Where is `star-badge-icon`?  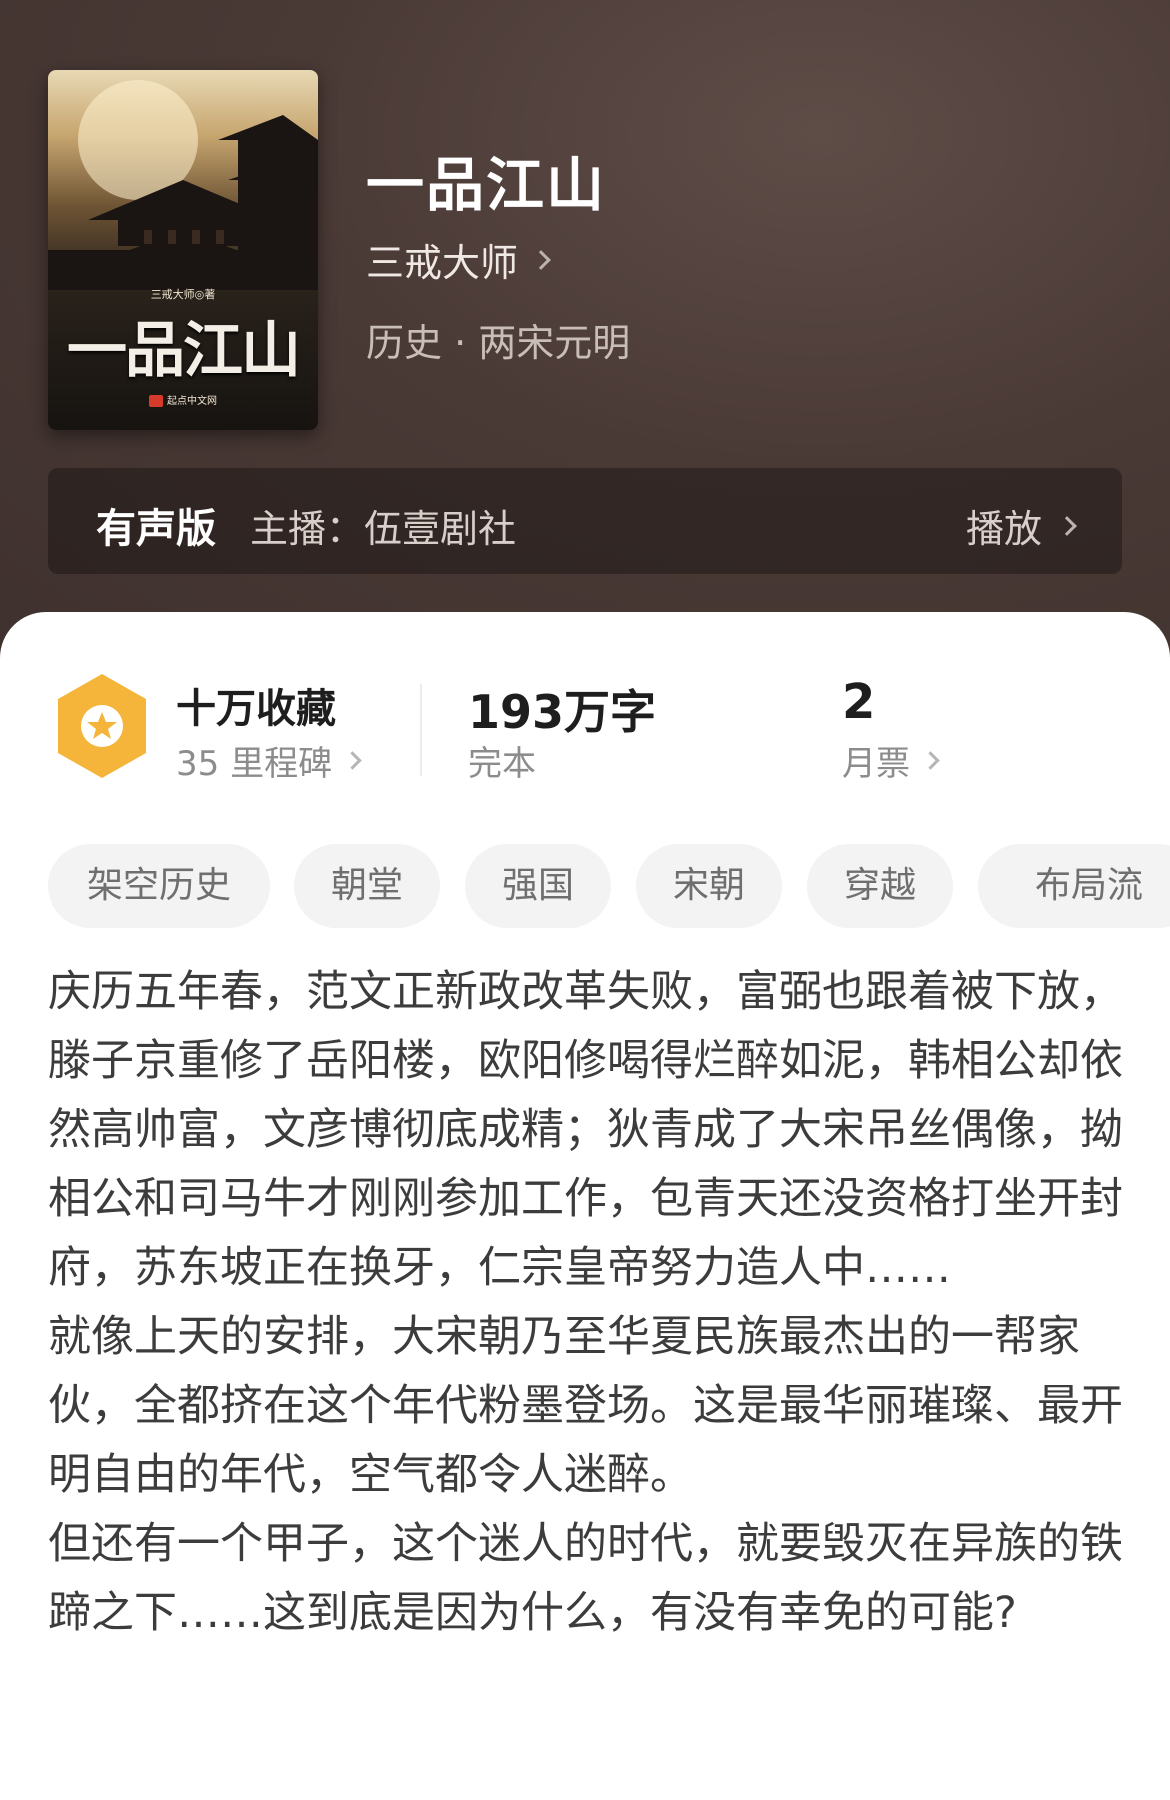 star-badge-icon is located at coordinates (102, 726).